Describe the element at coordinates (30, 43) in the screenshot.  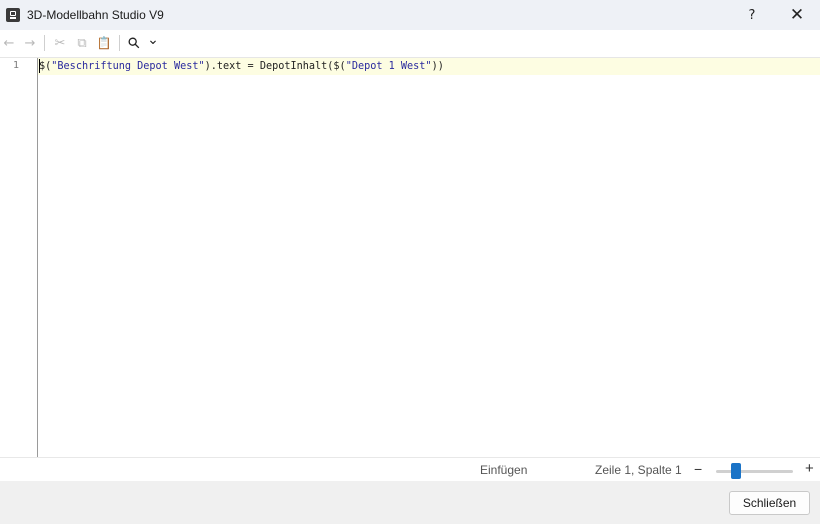
I see `forward-icon: →` at that location.